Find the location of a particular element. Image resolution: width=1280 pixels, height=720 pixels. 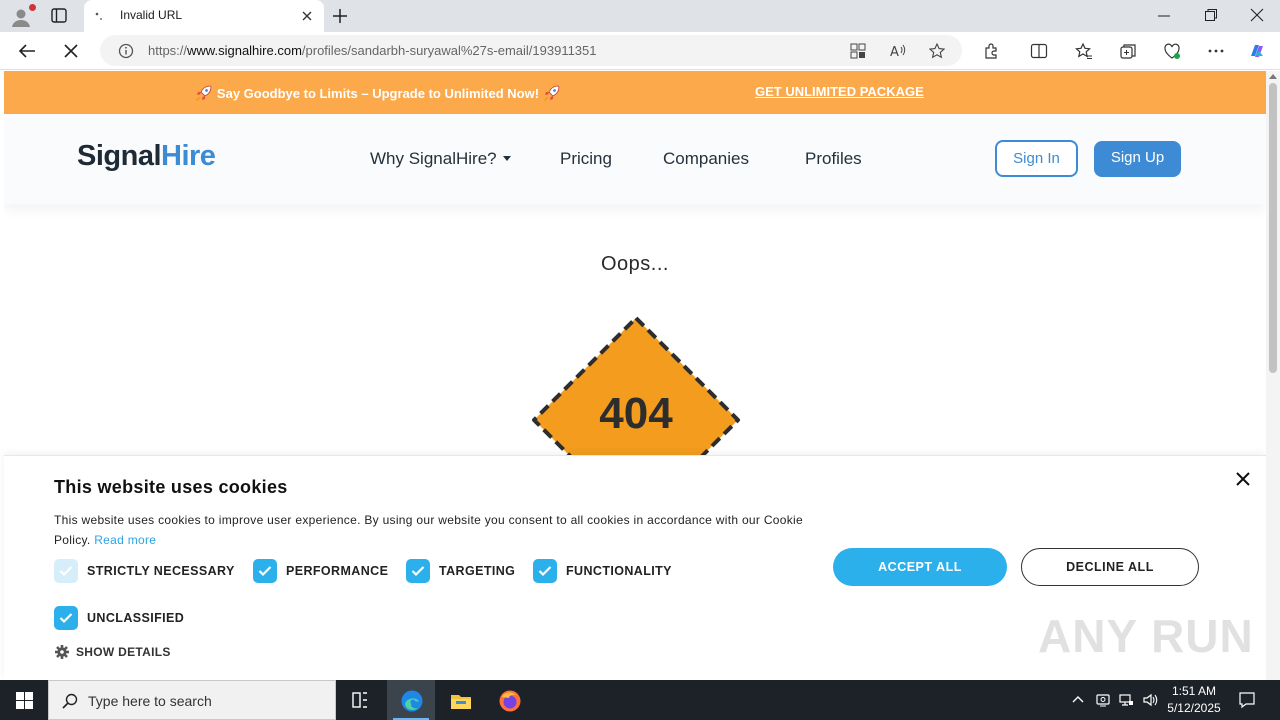

targeting-label: TARGETING is located at coordinates (477, 571).